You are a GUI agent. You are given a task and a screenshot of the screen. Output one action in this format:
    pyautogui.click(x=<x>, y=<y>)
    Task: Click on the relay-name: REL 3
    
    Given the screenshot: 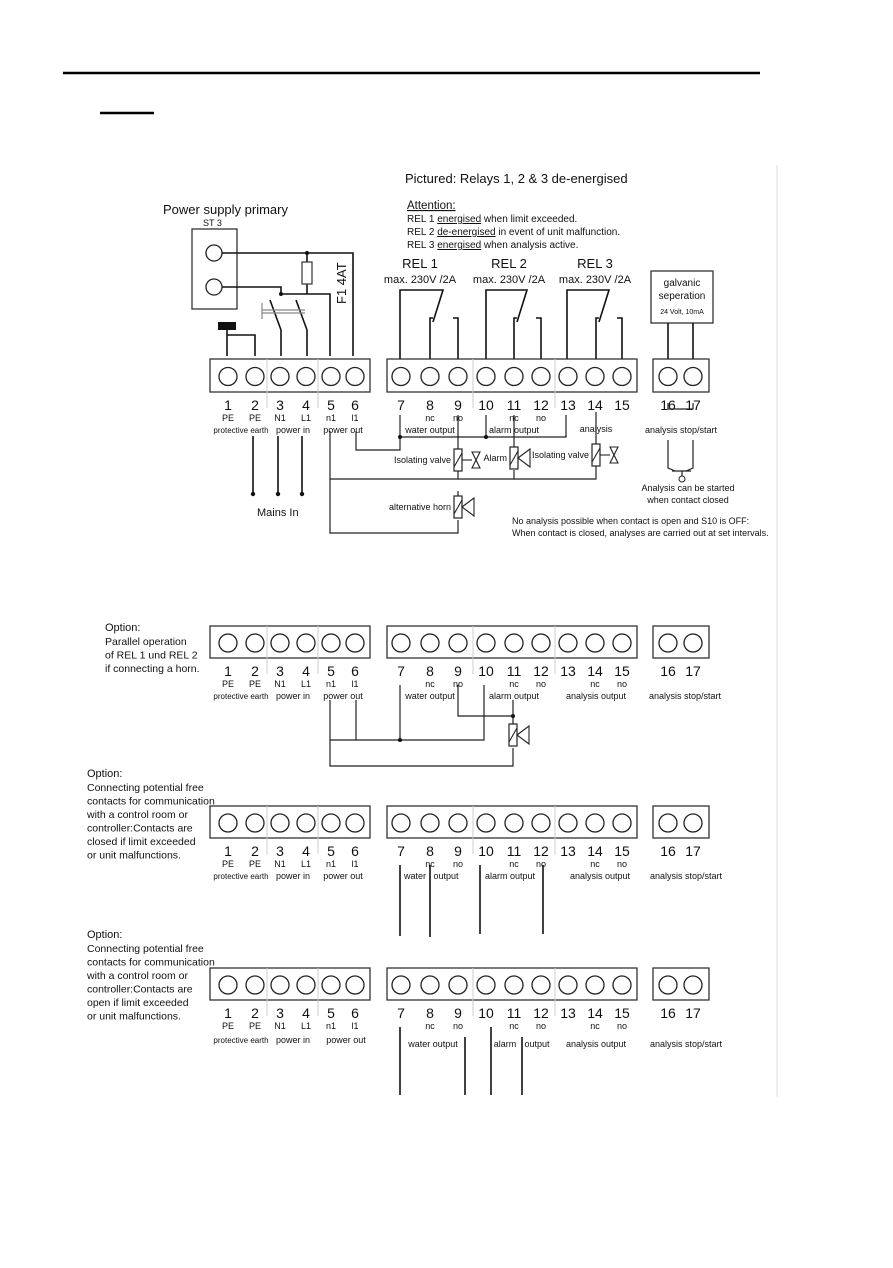 What is the action you would take?
    pyautogui.click(x=595, y=263)
    